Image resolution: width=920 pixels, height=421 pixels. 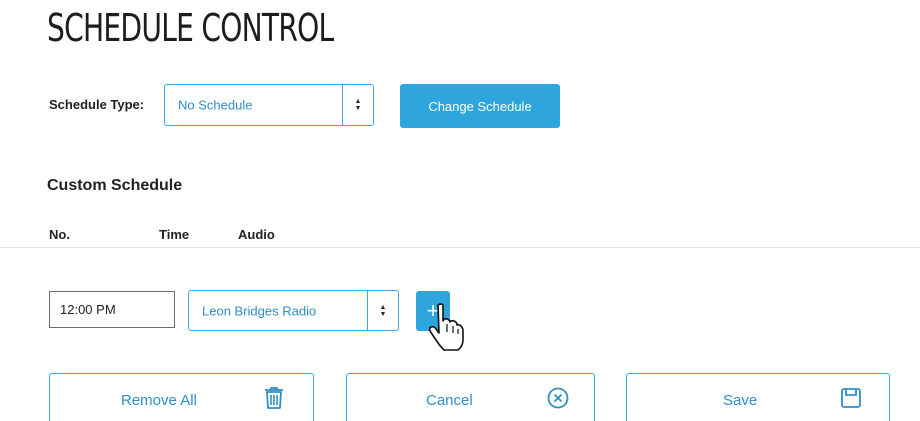 I want to click on column-header-no: No., so click(x=59, y=234).